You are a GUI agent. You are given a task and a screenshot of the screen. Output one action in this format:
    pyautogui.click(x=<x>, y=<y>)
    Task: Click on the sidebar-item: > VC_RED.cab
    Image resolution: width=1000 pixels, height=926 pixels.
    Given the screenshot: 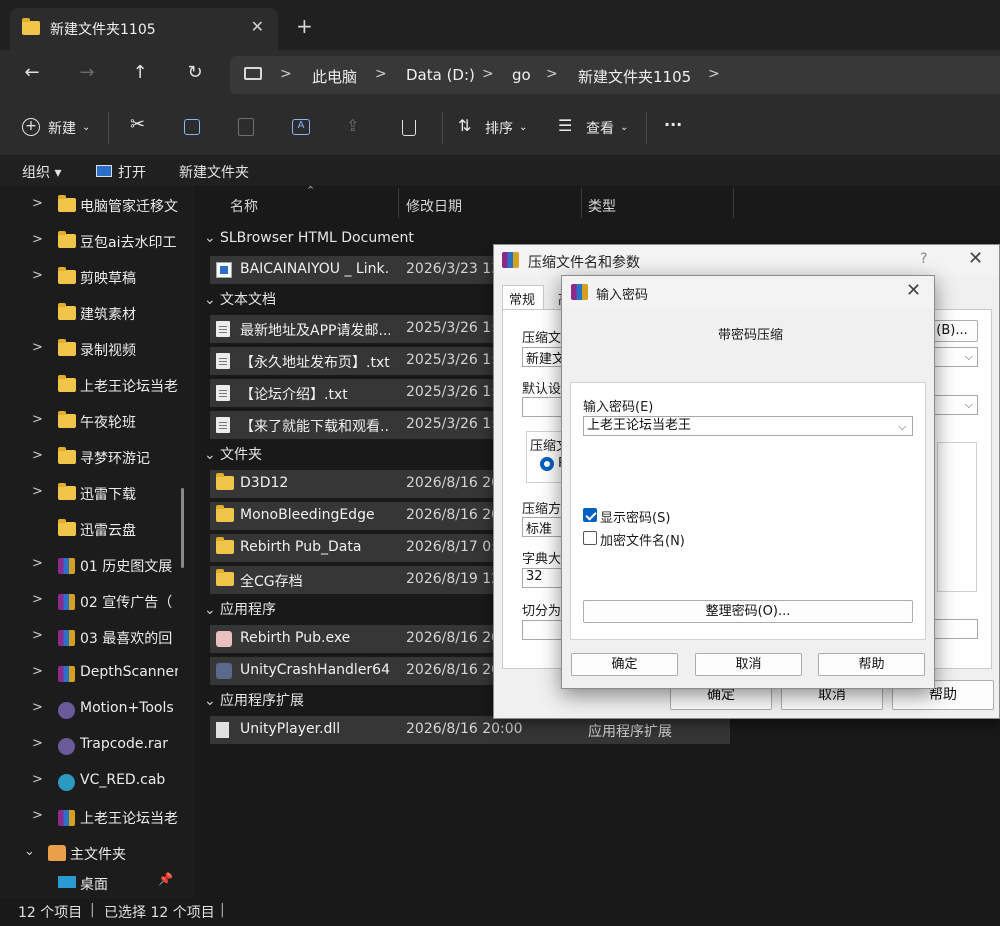 What is the action you would take?
    pyautogui.click(x=97, y=782)
    